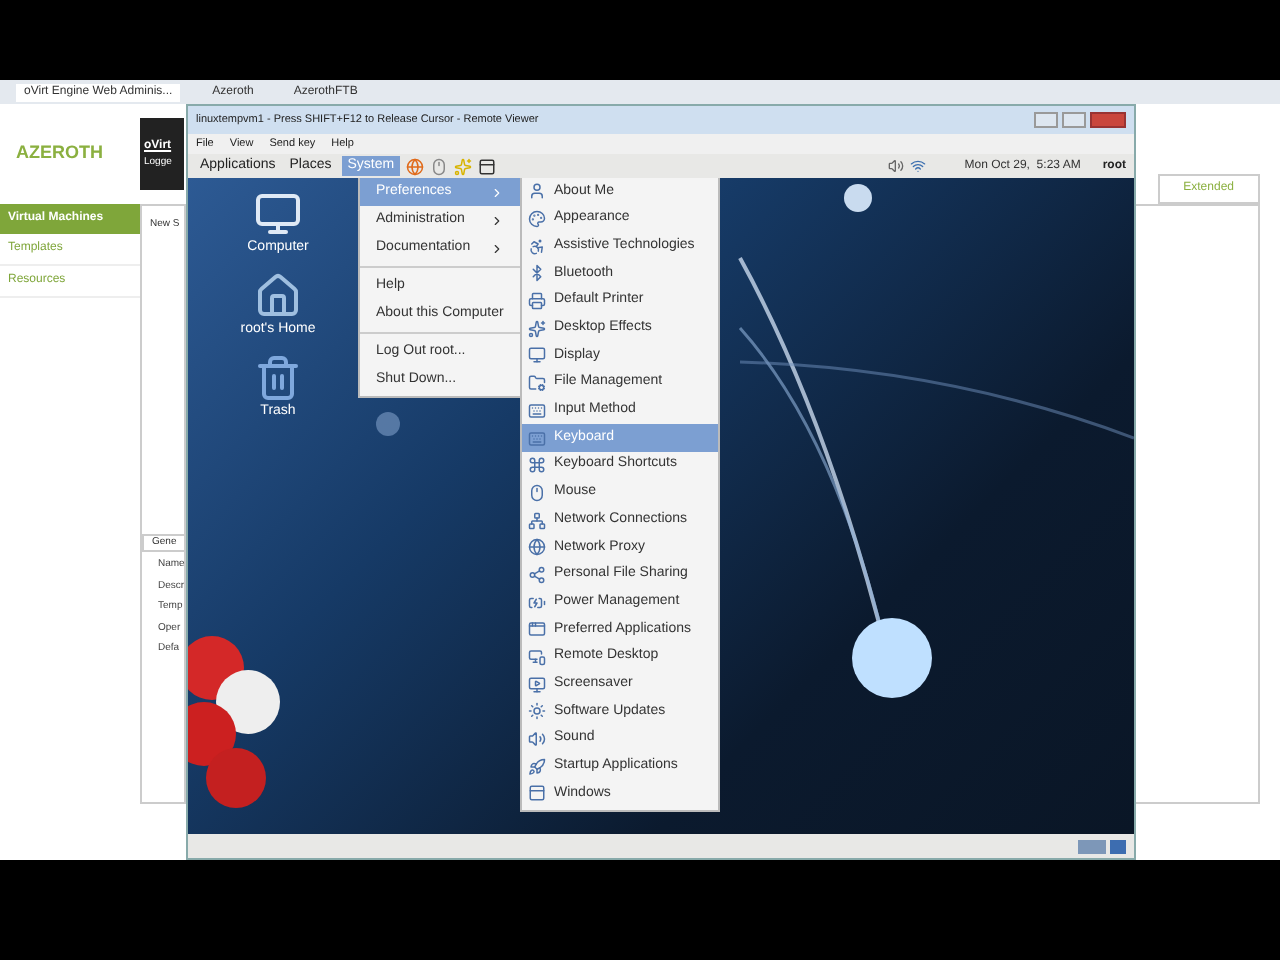  What do you see at coordinates (896, 166) in the screenshot?
I see `volume-icon` at bounding box center [896, 166].